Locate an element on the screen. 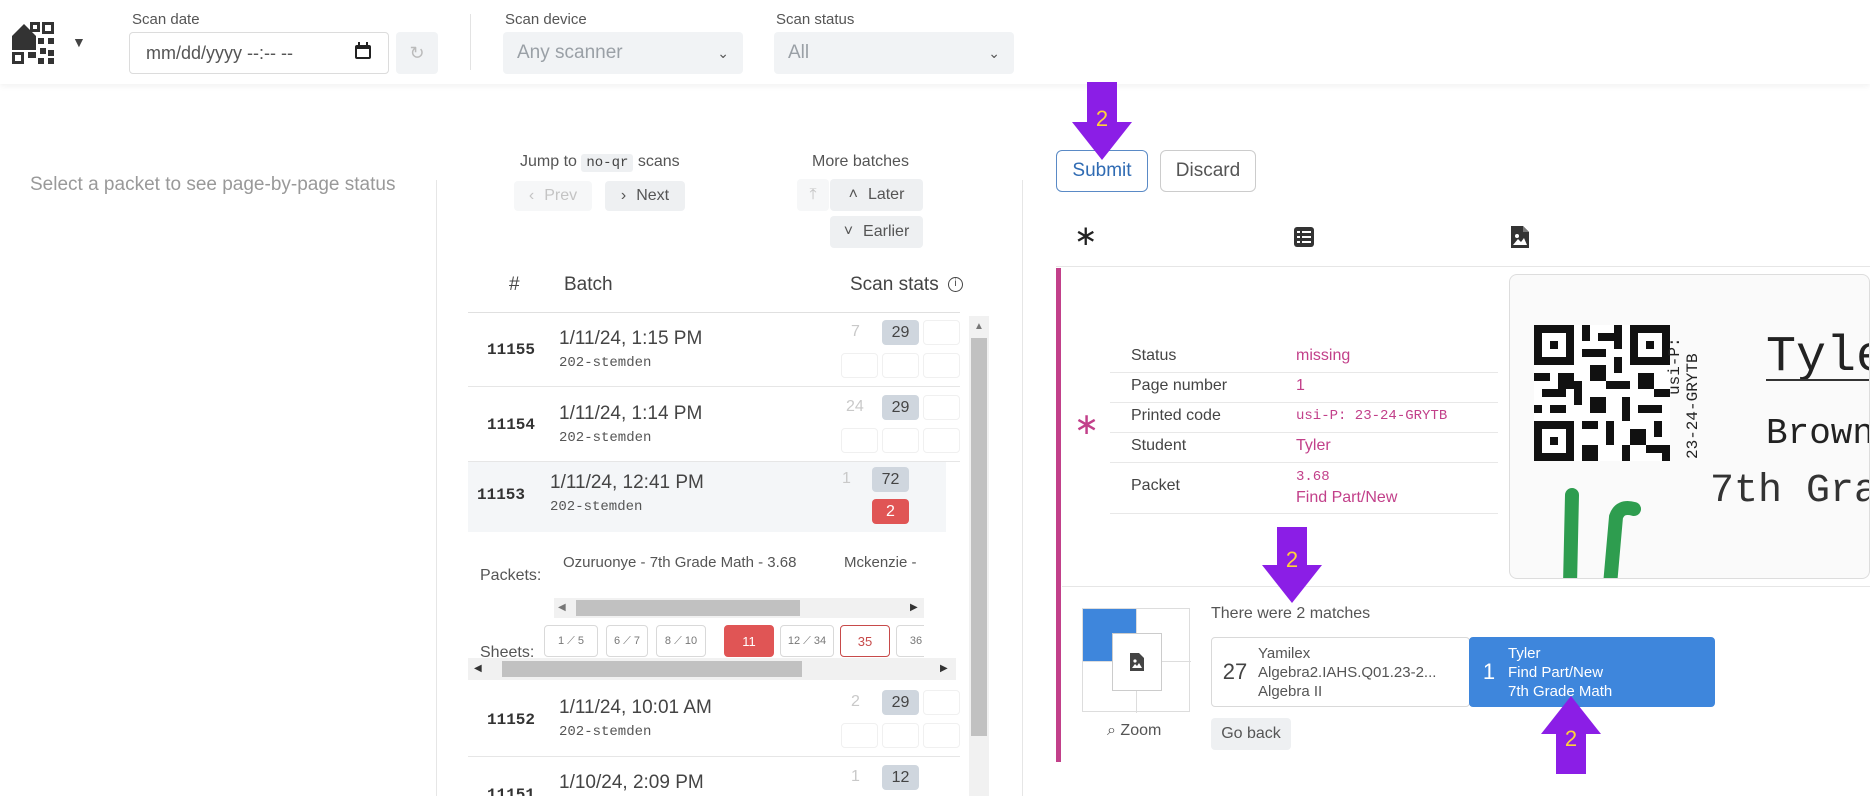 This screenshot has height=796, width=1870. vertical-scrollbar: ▲ is located at coordinates (979, 556).